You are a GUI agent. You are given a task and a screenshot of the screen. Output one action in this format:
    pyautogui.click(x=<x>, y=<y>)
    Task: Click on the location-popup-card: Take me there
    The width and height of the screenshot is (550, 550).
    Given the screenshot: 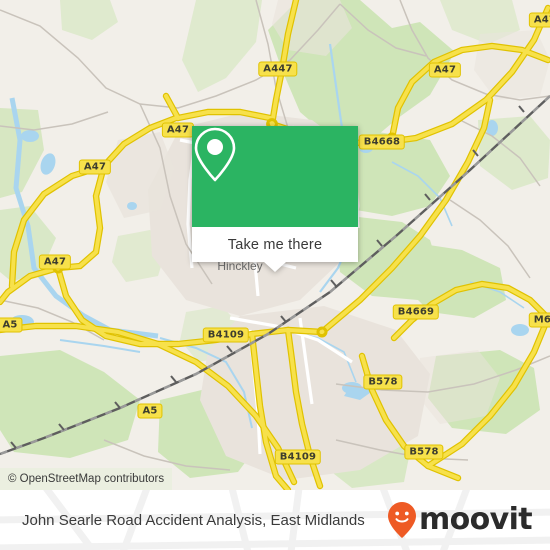 What is the action you would take?
    pyautogui.click(x=275, y=199)
    